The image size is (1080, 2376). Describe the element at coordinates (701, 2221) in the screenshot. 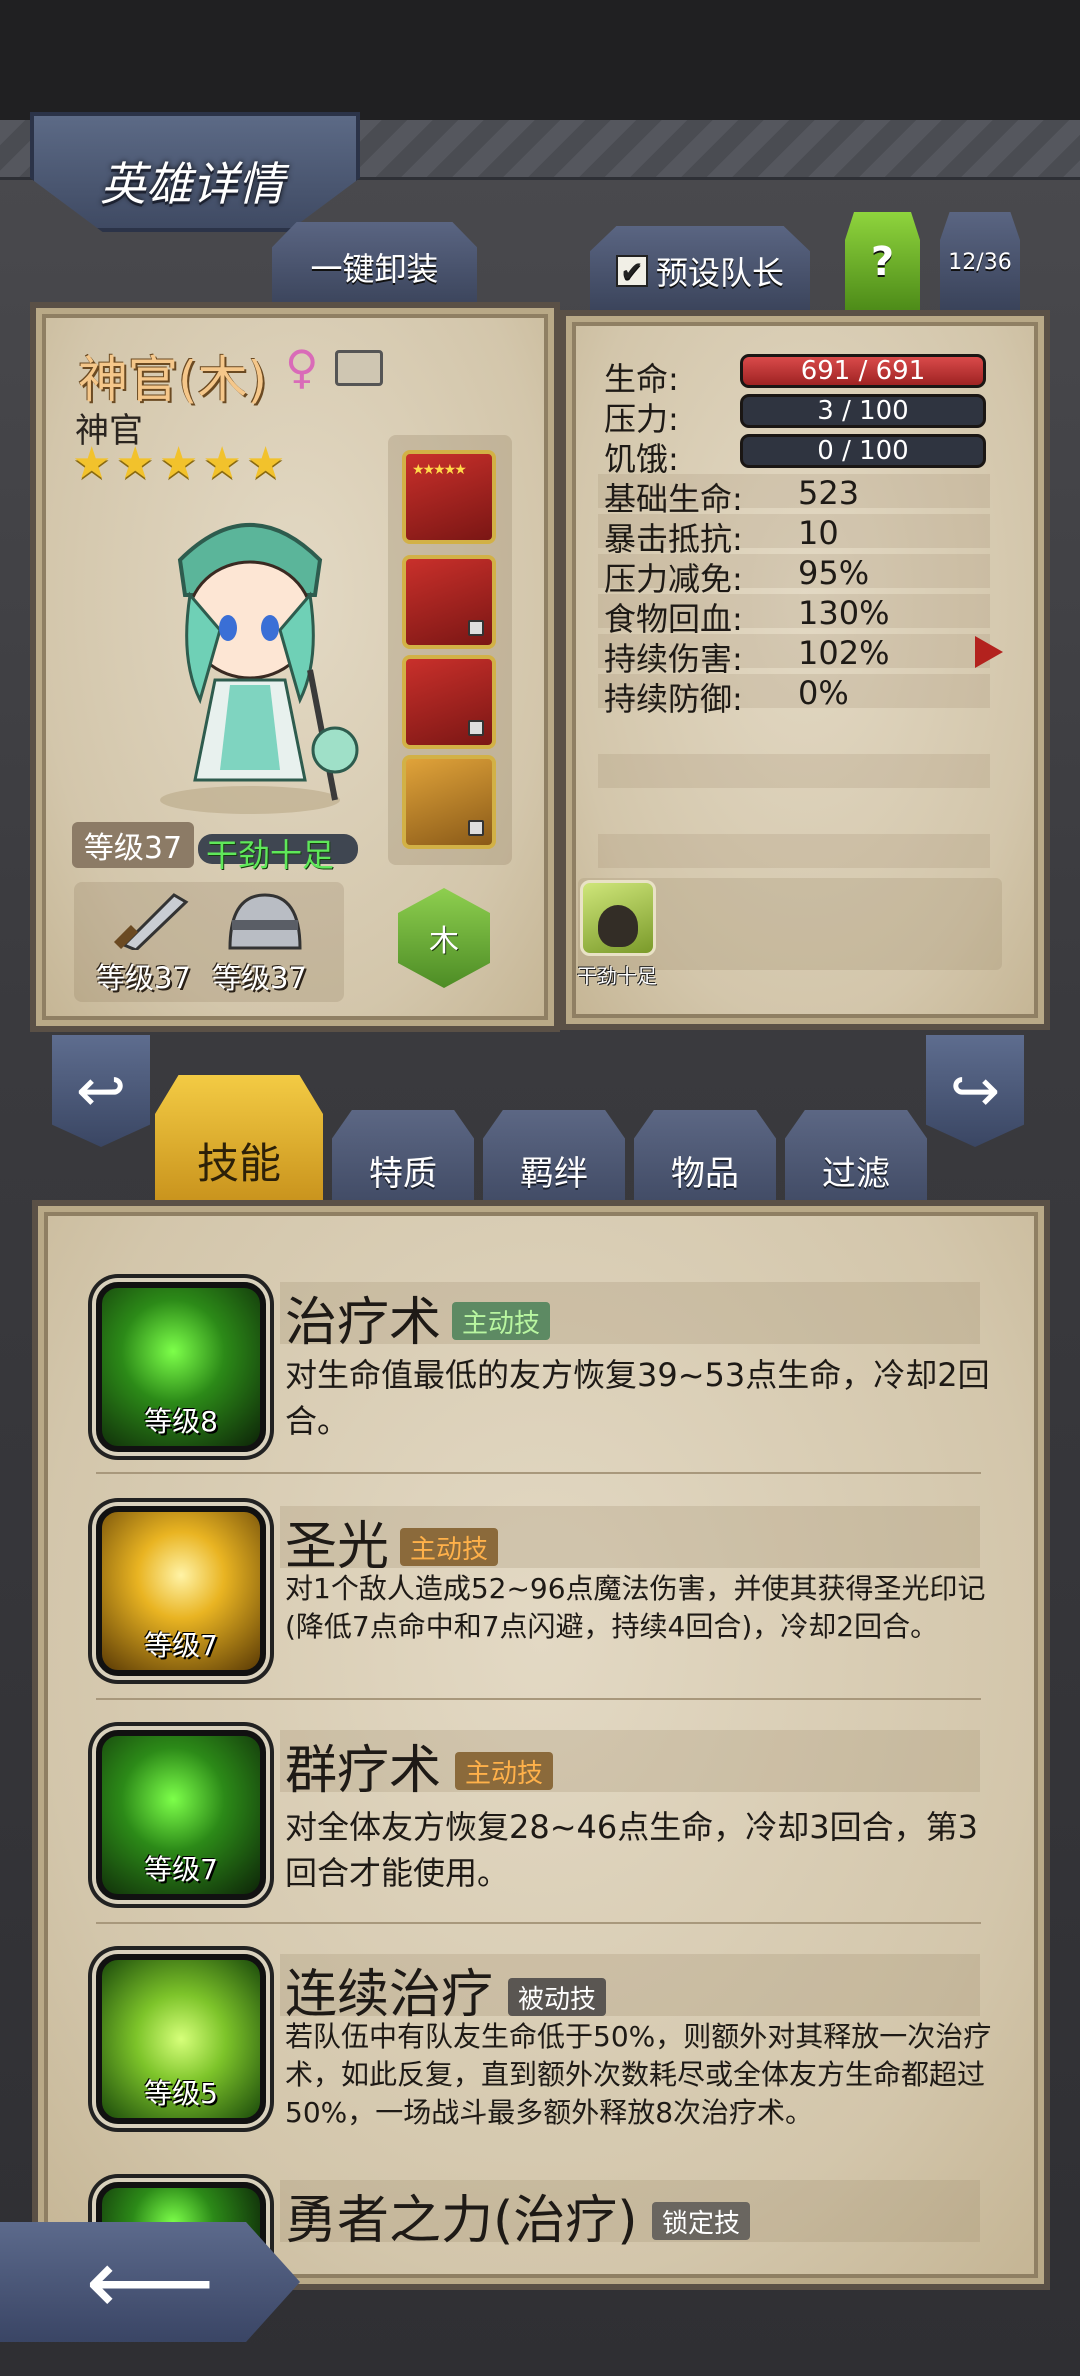

I see `skill-tag: 锁定技` at that location.